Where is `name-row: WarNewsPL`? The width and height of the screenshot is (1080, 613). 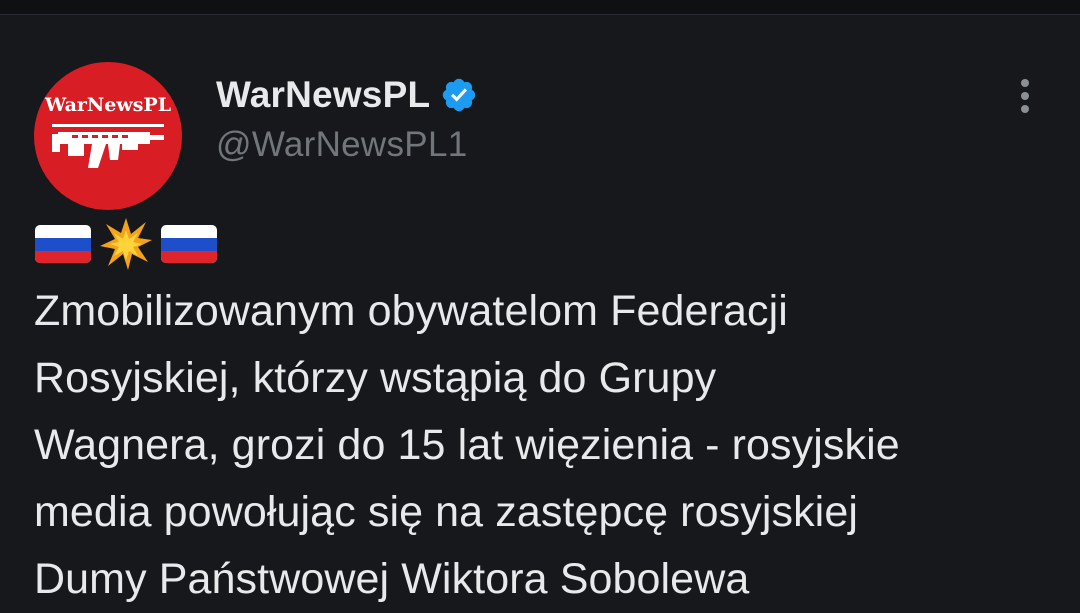
name-row: WarNewsPL is located at coordinates (347, 95).